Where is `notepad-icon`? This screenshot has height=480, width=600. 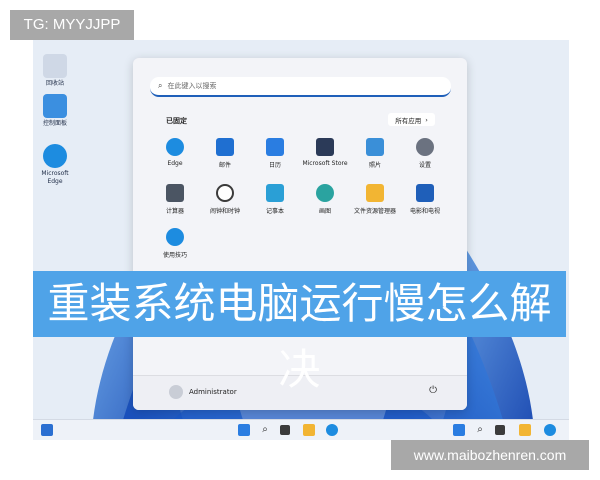
notepad-icon is located at coordinates (275, 193).